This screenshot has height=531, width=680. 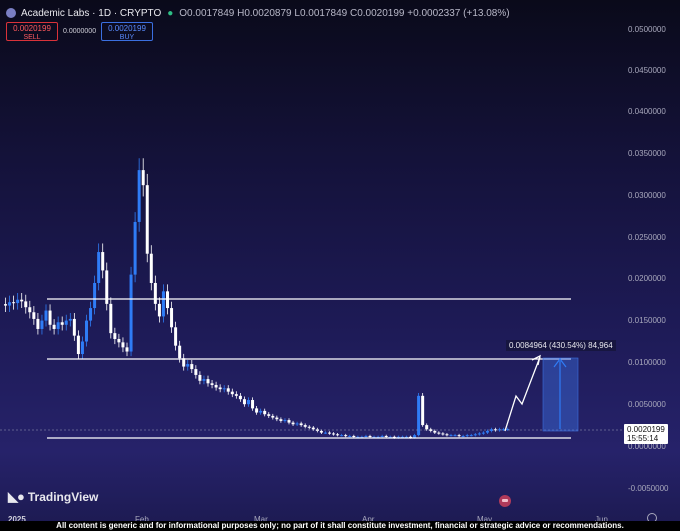 What do you see at coordinates (32, 31) in the screenshot?
I see `sell-button: 0.0020199 SELL` at bounding box center [32, 31].